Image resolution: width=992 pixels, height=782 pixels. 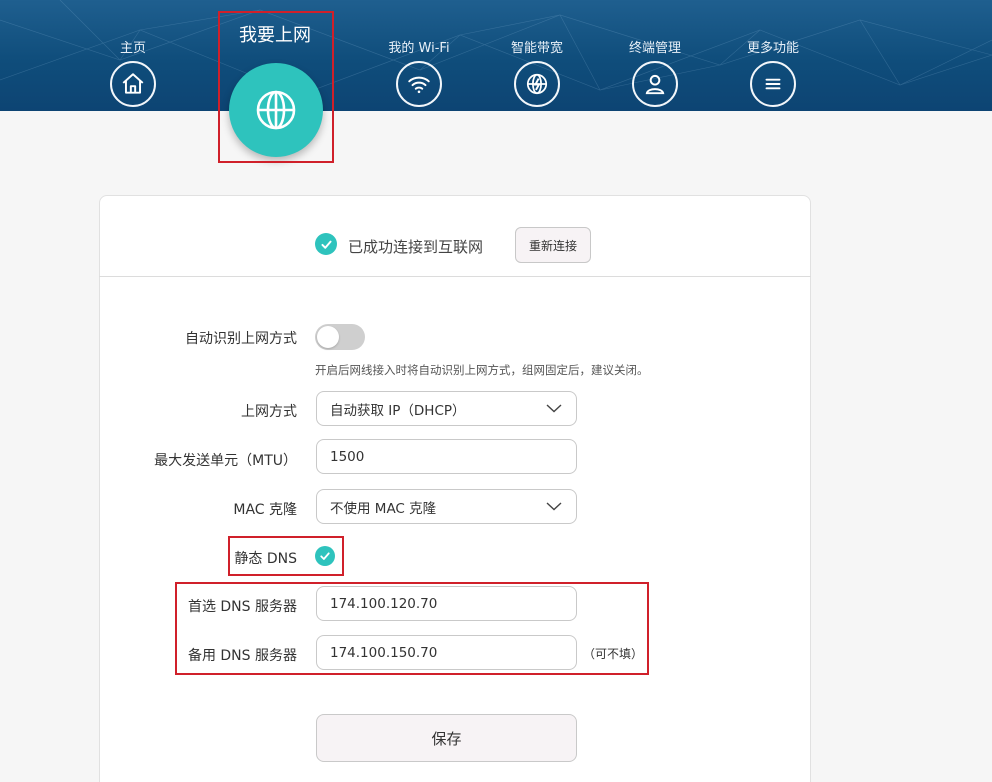 I want to click on nav-label-bandwidth: 智能带宽, so click(x=536, y=48).